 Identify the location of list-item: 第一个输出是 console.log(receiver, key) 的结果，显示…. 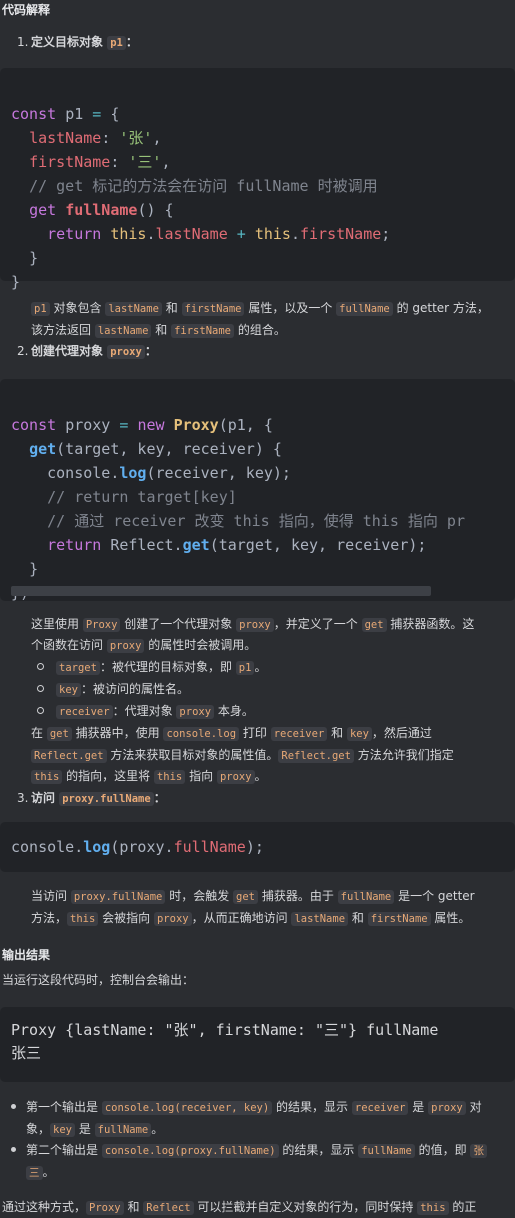
(254, 1107).